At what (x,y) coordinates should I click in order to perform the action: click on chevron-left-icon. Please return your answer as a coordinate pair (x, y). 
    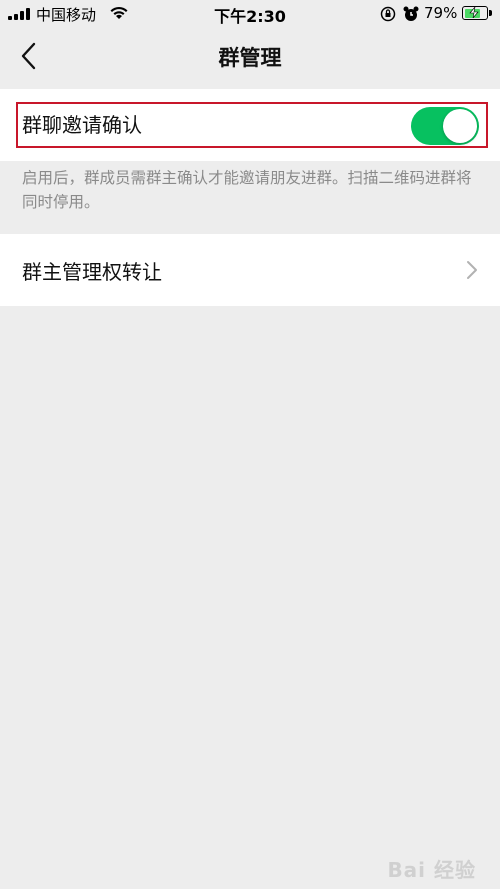
    Looking at the image, I should click on (28, 56).